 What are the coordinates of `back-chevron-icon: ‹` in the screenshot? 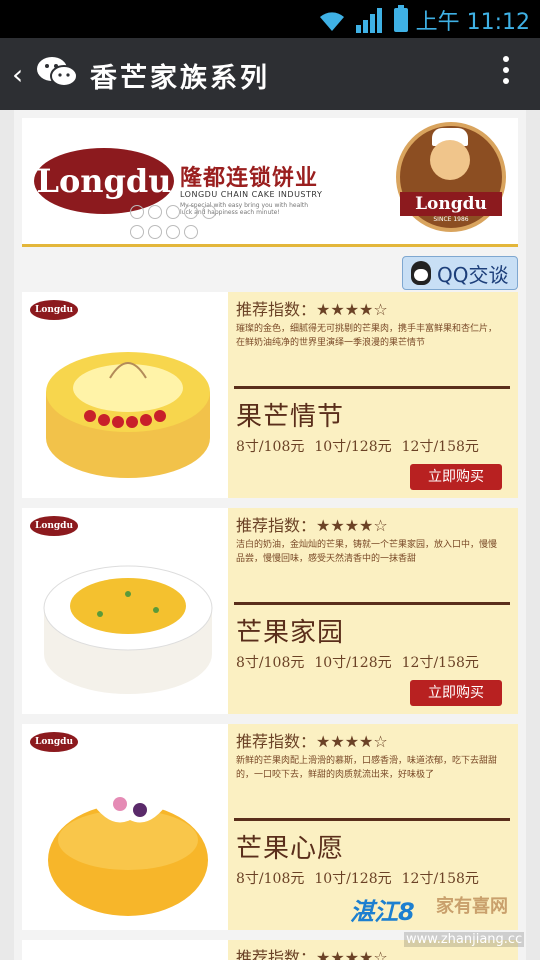 It's located at (17, 74).